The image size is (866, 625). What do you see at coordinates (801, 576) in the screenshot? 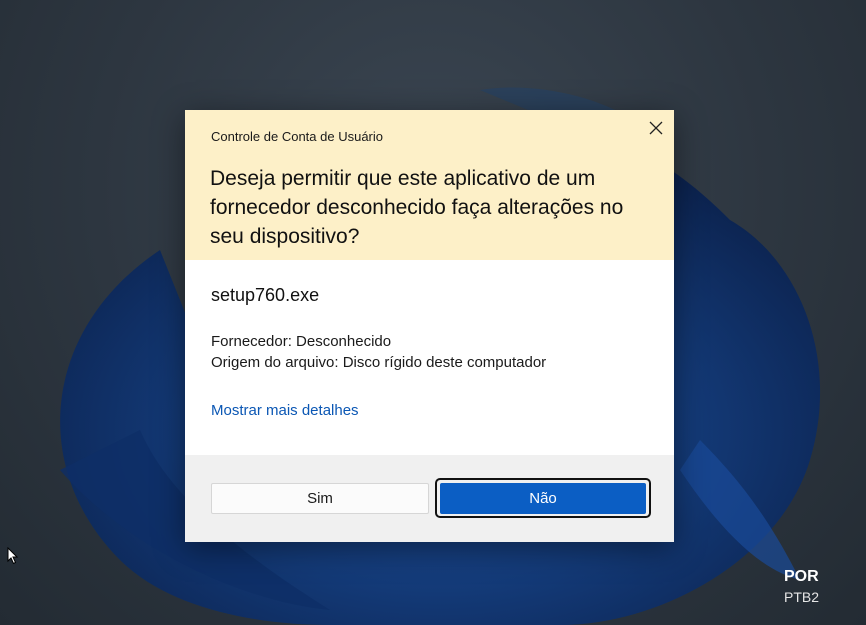
I see `language-label: POR` at bounding box center [801, 576].